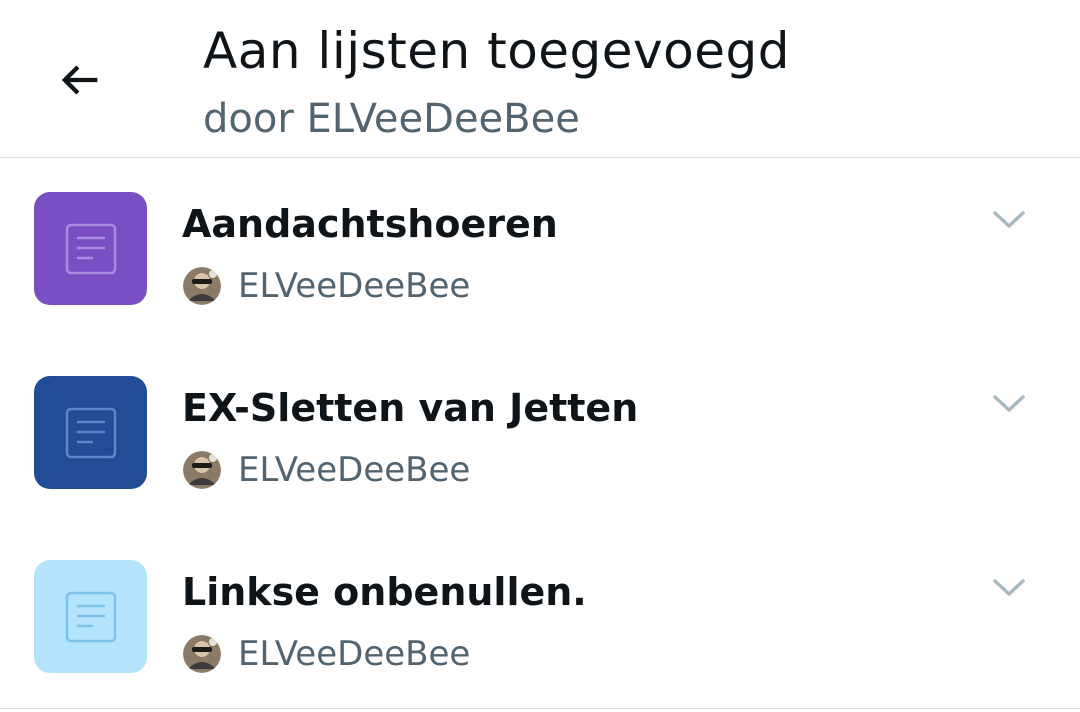 The image size is (1080, 712). What do you see at coordinates (384, 592) in the screenshot?
I see `list-name: Linkse onbenullen.` at bounding box center [384, 592].